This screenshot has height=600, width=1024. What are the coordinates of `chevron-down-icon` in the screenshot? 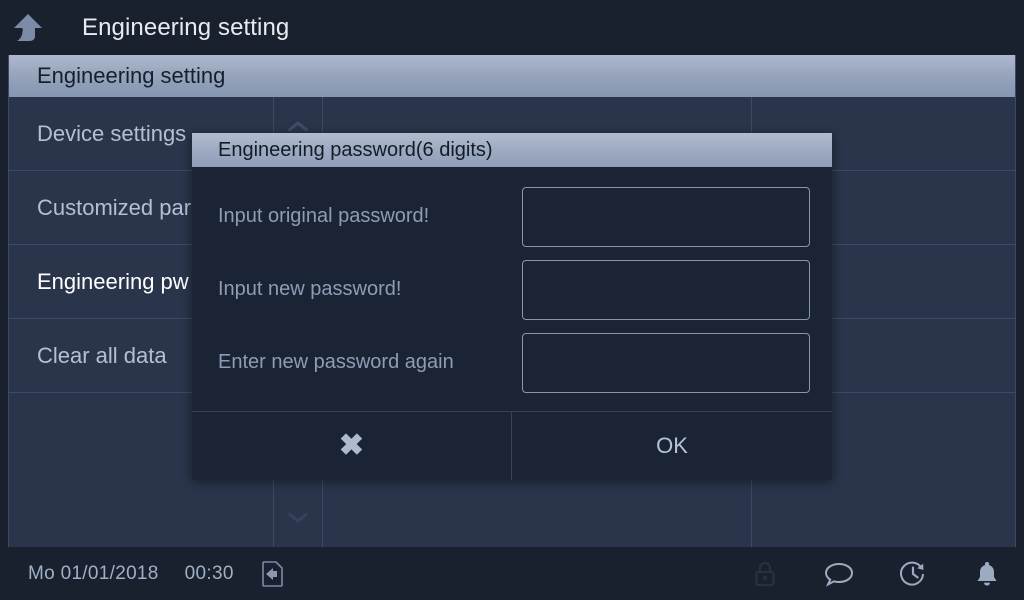 It's located at (298, 517).